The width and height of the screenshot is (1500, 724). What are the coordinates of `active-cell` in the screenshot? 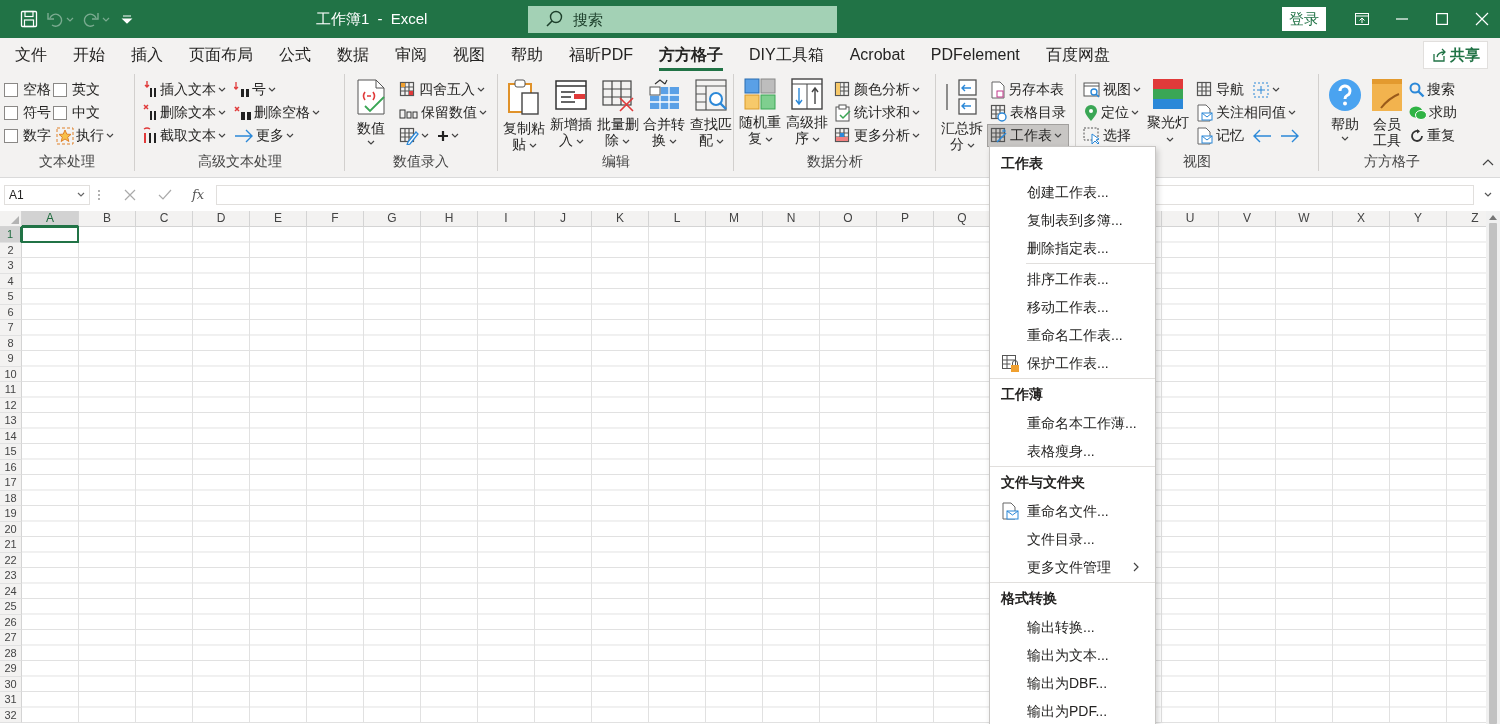 It's located at (50, 234).